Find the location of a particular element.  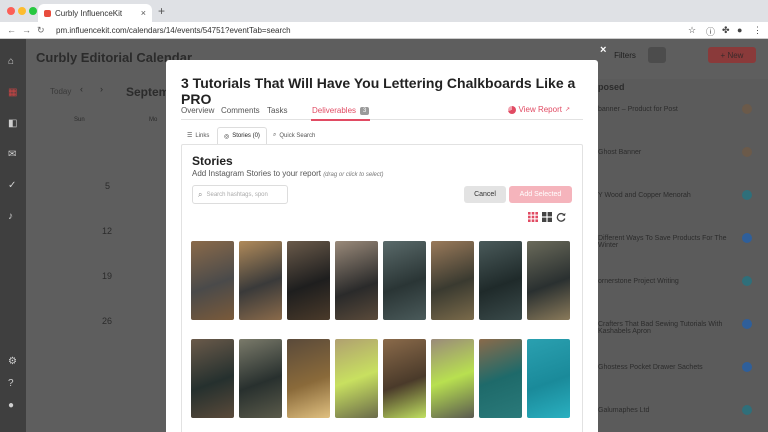

extensions-puzzle-icon: ✤ is located at coordinates (726, 30).